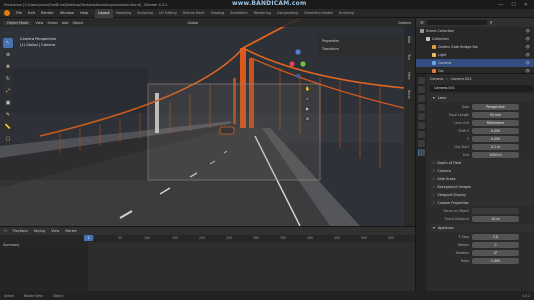 This screenshot has height=300, width=534. What do you see at coordinates (495, 114) in the screenshot?
I see `property-value-field: 50 mm` at bounding box center [495, 114].